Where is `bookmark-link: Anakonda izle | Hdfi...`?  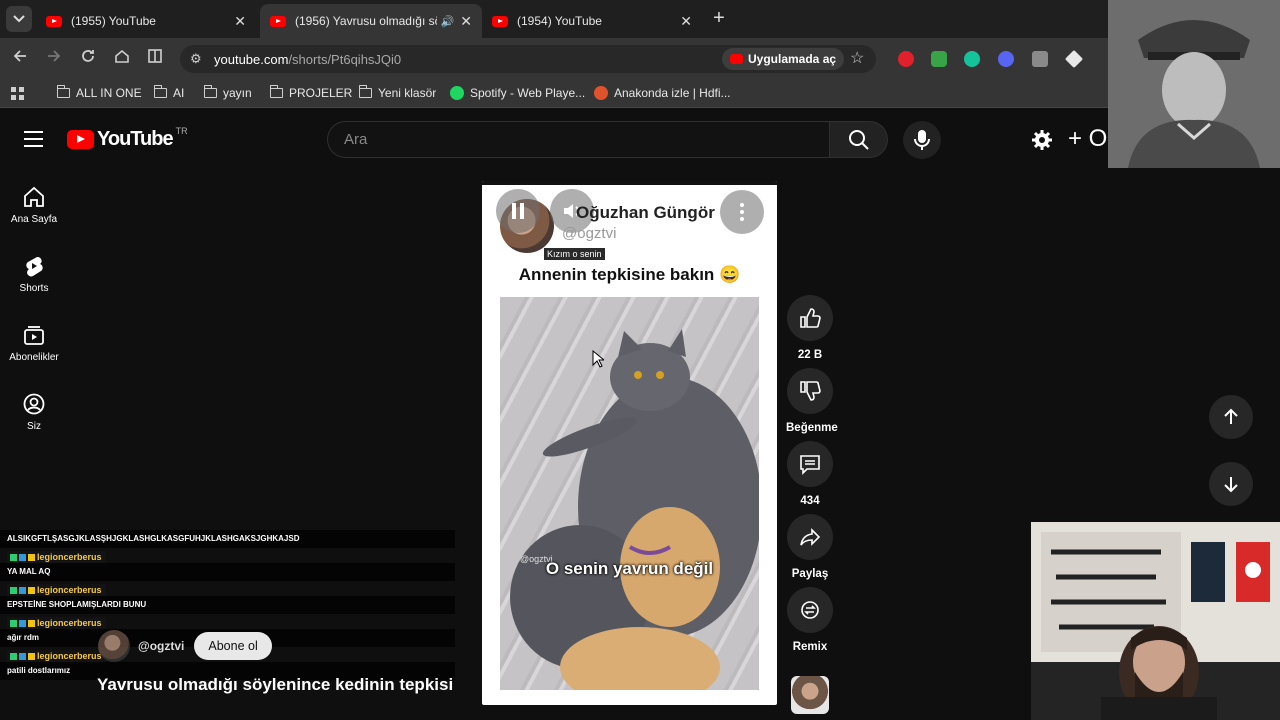 bookmark-link: Anakonda izle | Hdfi... is located at coordinates (662, 93).